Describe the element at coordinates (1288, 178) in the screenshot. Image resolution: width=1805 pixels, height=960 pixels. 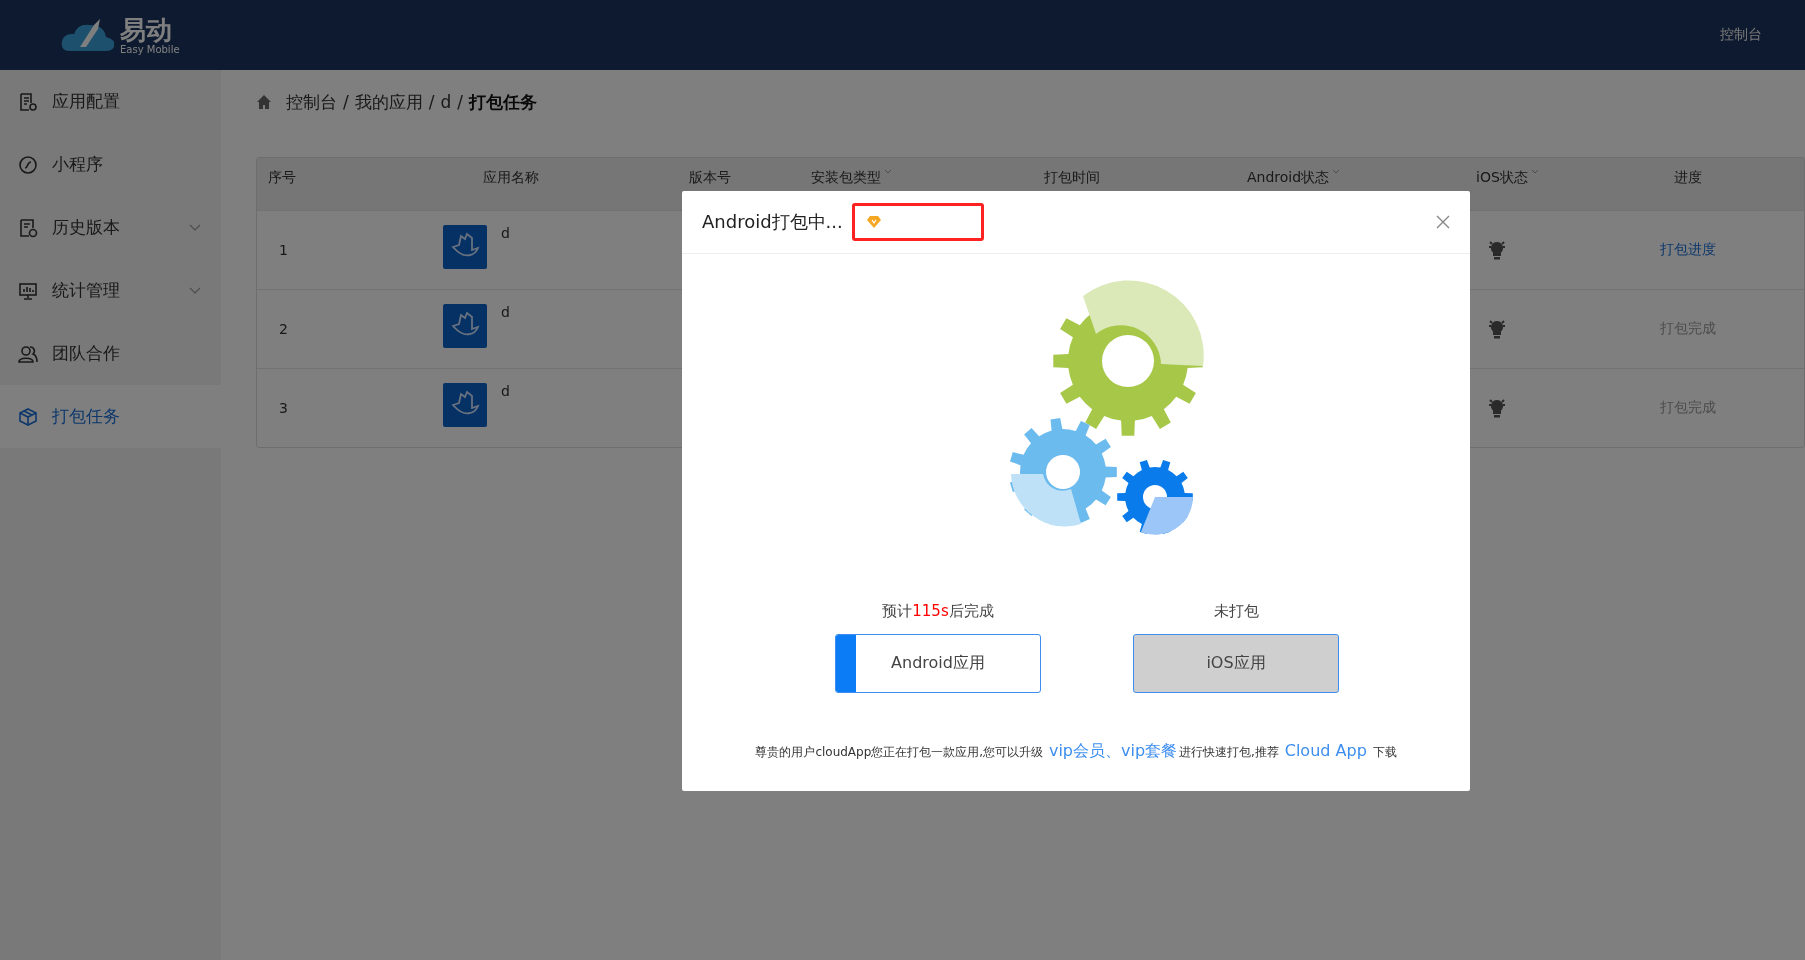
I see `column-header: Android状态` at that location.